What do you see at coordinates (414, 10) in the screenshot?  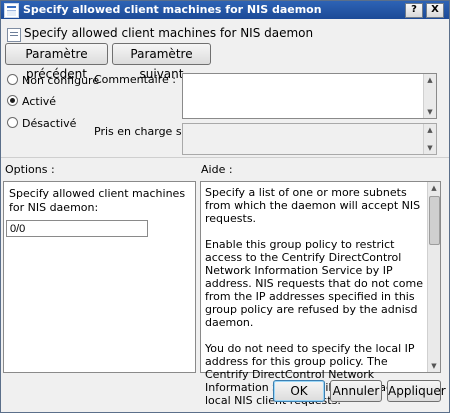 I see `help-button: ?` at bounding box center [414, 10].